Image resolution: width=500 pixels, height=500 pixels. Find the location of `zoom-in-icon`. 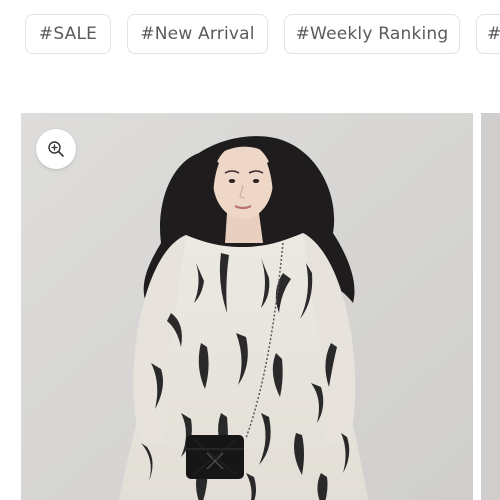

zoom-in-icon is located at coordinates (56, 149).